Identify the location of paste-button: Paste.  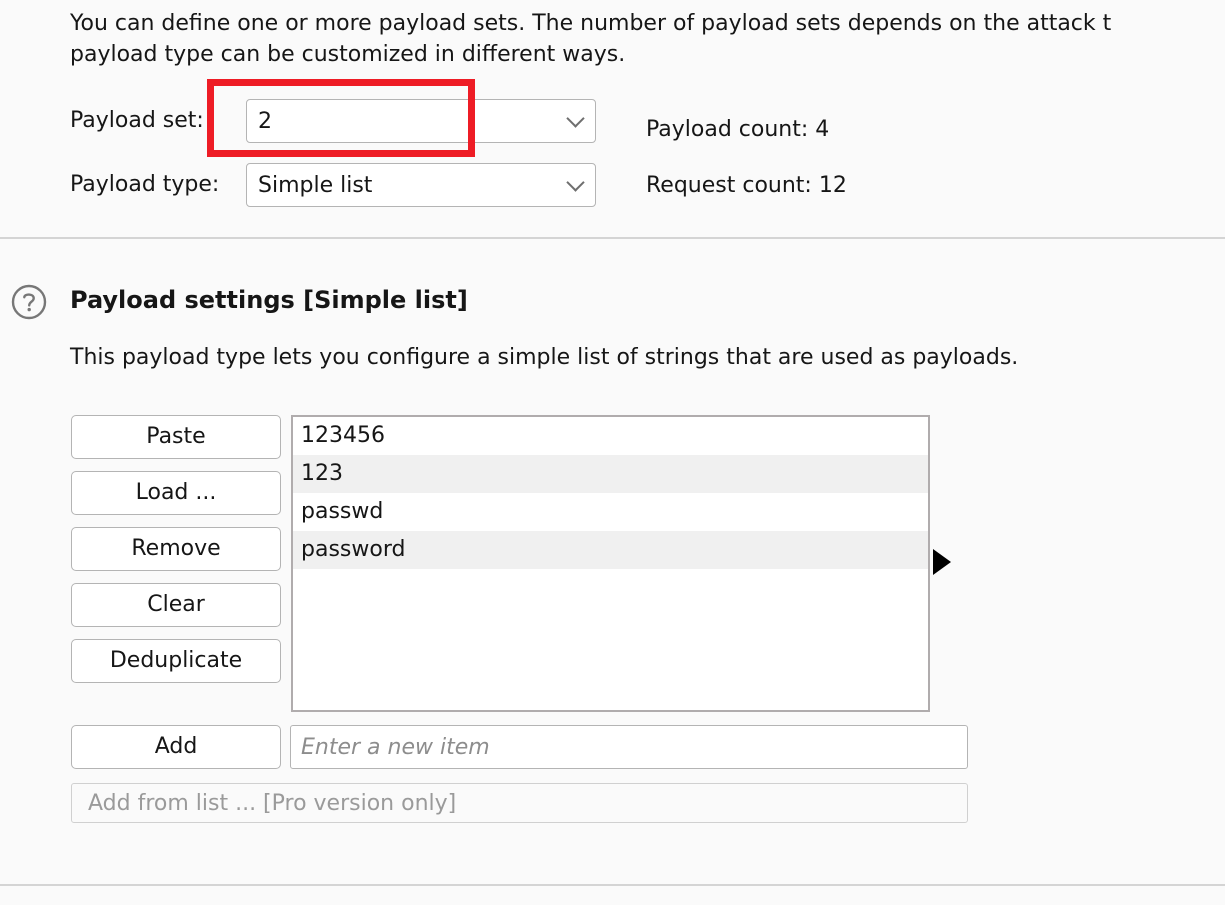
(176, 437).